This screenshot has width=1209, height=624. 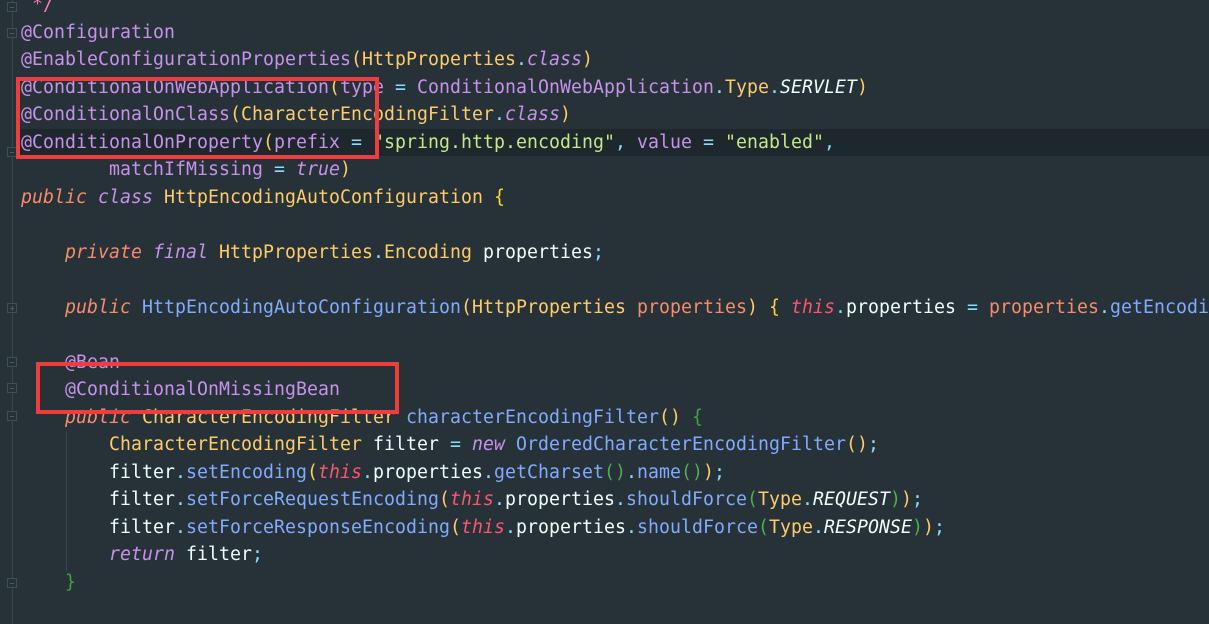 What do you see at coordinates (565, 87) in the screenshot?
I see `code-token: ConditionalOnWebApplication` at bounding box center [565, 87].